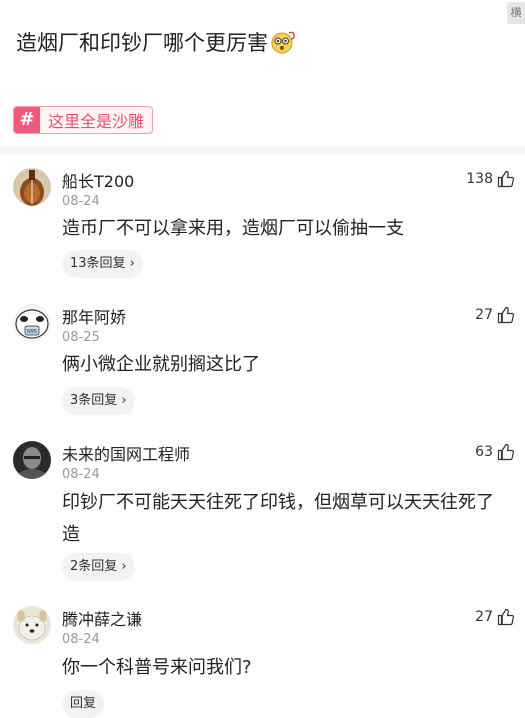  Describe the element at coordinates (32, 332) in the screenshot. I see `svg-text: N95` at that location.